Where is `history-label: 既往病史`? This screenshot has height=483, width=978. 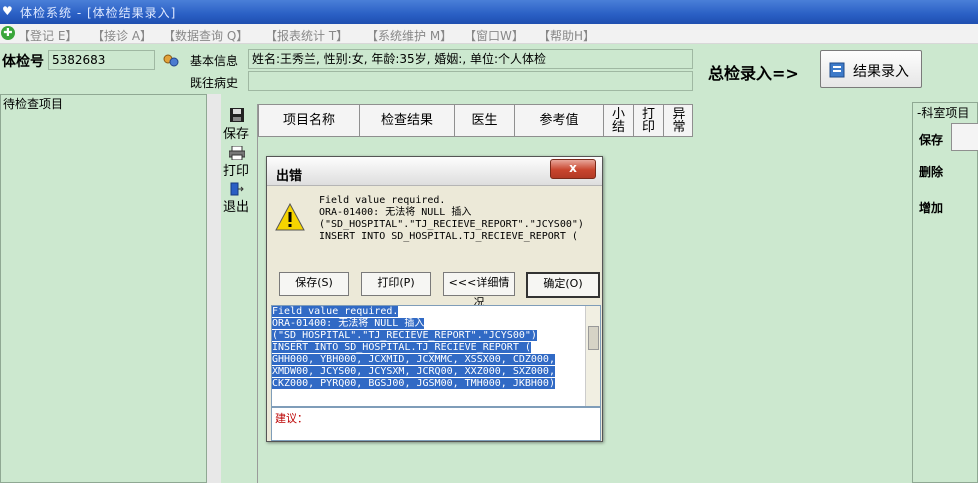 history-label: 既往病史 is located at coordinates (214, 83).